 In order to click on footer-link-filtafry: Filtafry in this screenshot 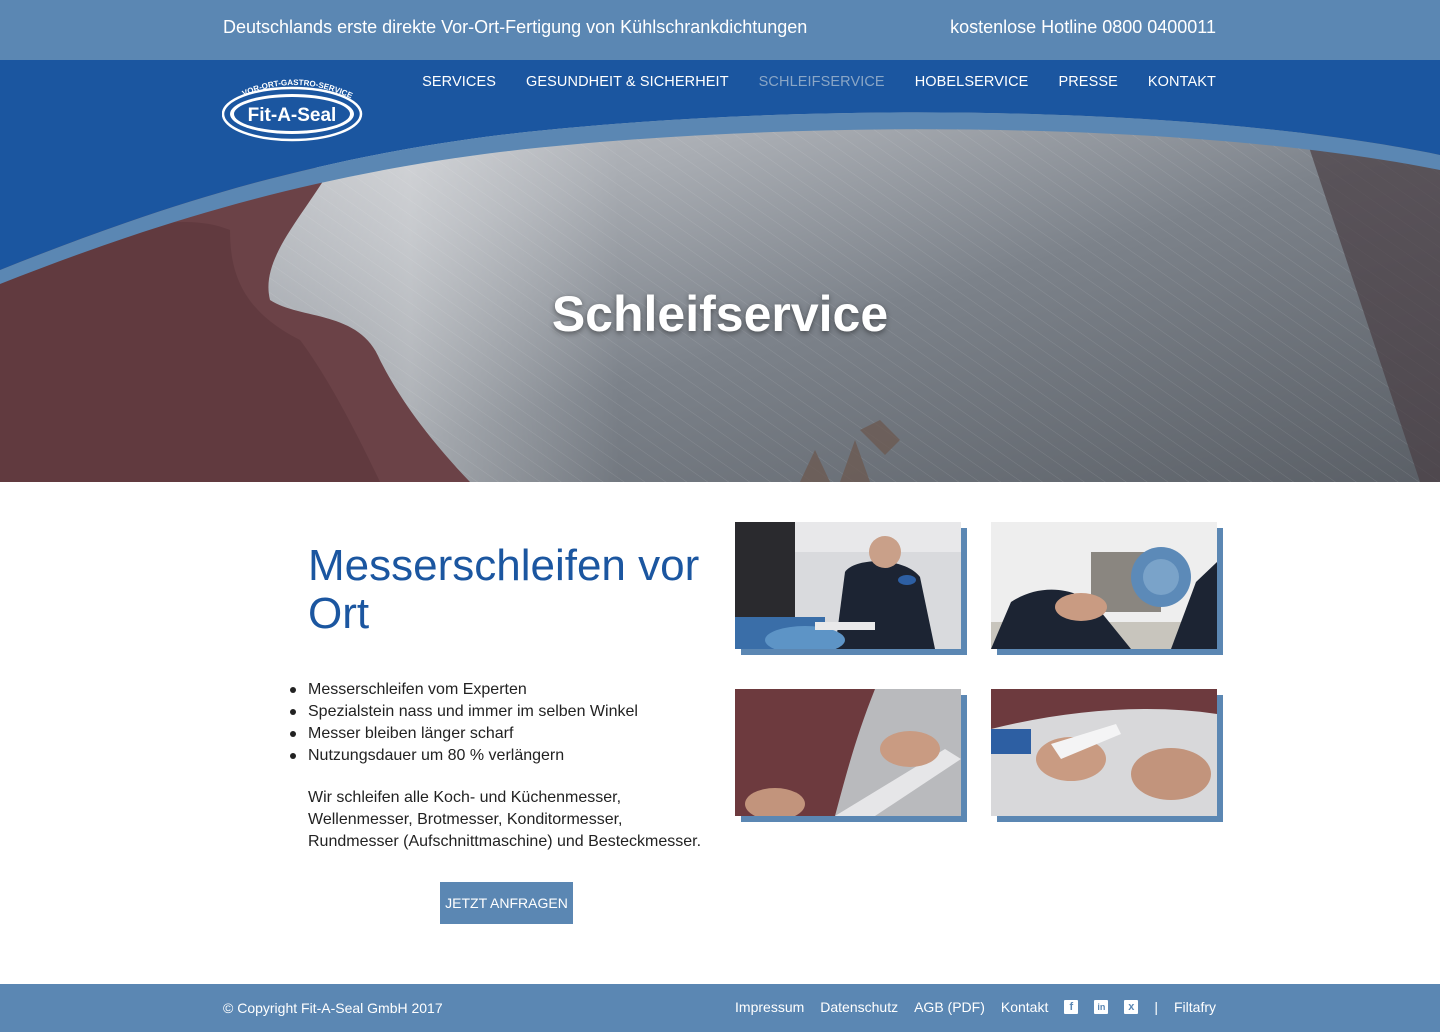, I will do `click(1195, 1007)`.